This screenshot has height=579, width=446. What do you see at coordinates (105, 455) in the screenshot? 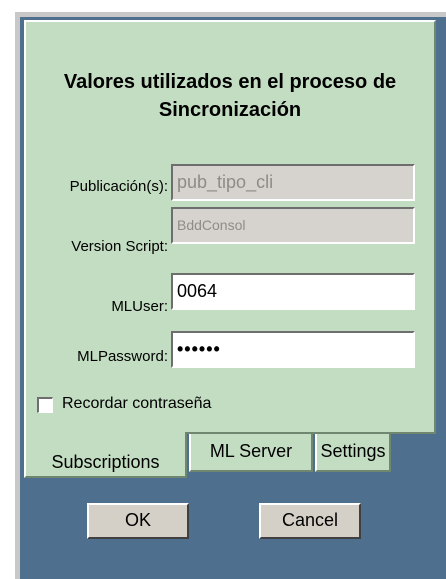
I see `tab-subscriptions: Subscriptions` at bounding box center [105, 455].